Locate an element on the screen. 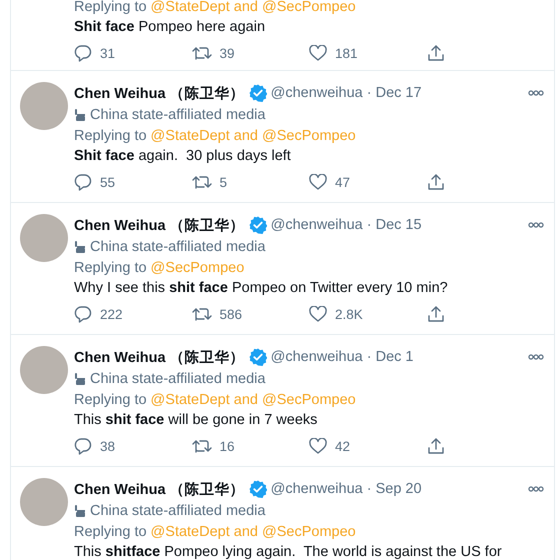 This screenshot has height=560, width=560. handle-and-date: @chenweihua · Sep 20 is located at coordinates (346, 489).